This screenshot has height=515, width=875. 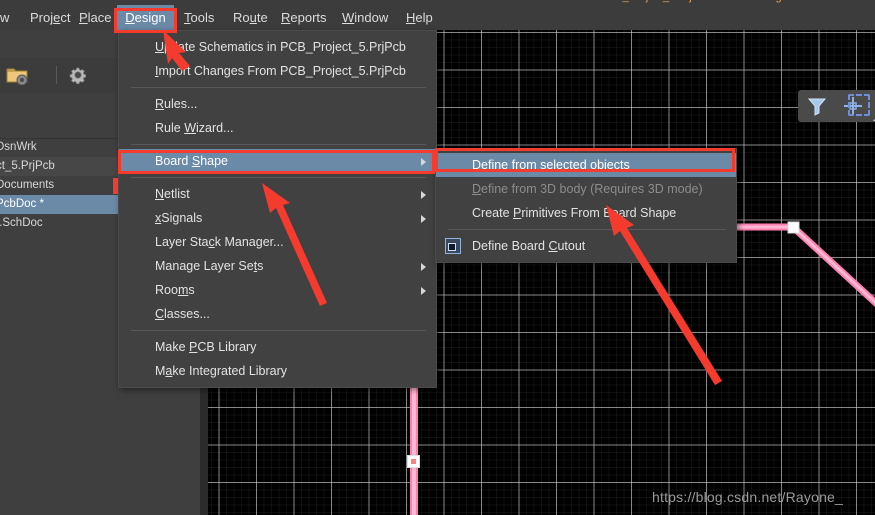 I want to click on menu-item-netlist: Netlist, so click(x=277, y=194).